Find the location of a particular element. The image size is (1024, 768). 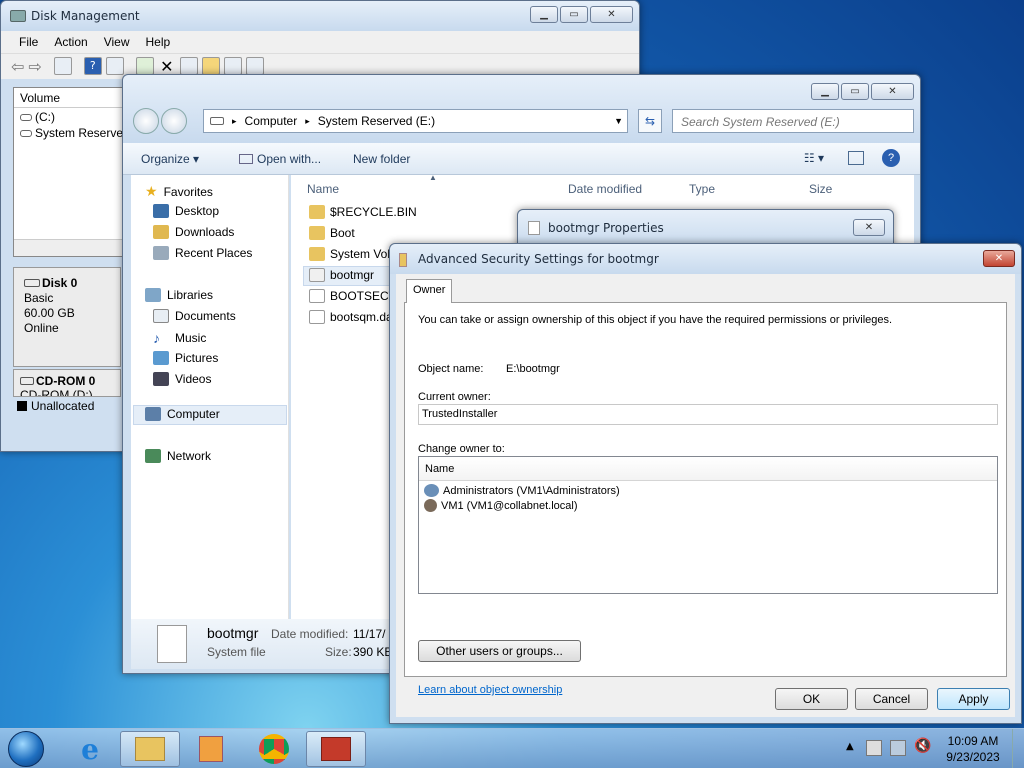

show-desktop-button is located at coordinates (1018, 748).